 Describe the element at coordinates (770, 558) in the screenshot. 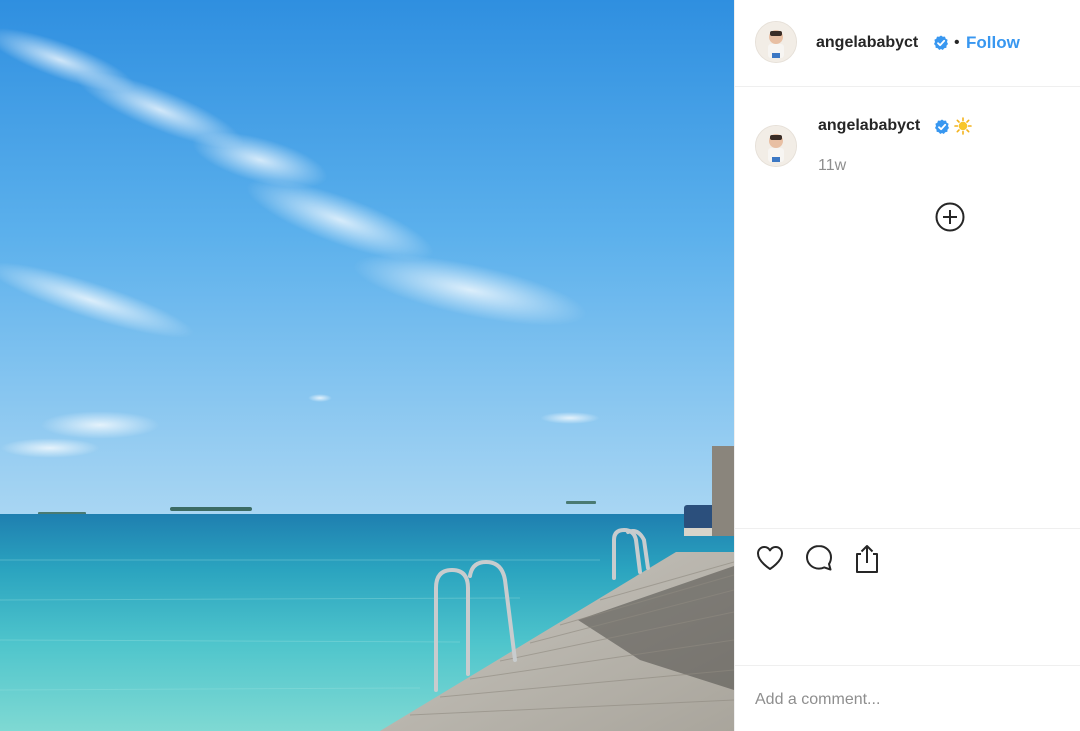

I see `heart-icon` at that location.